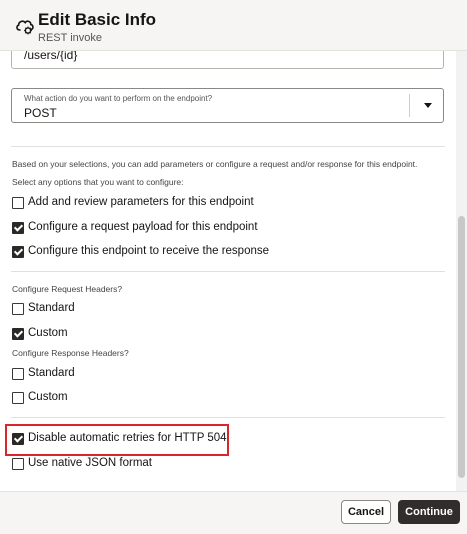 This screenshot has height=534, width=467. Describe the element at coordinates (40, 113) in the screenshot. I see `action-select-value: POST` at that location.